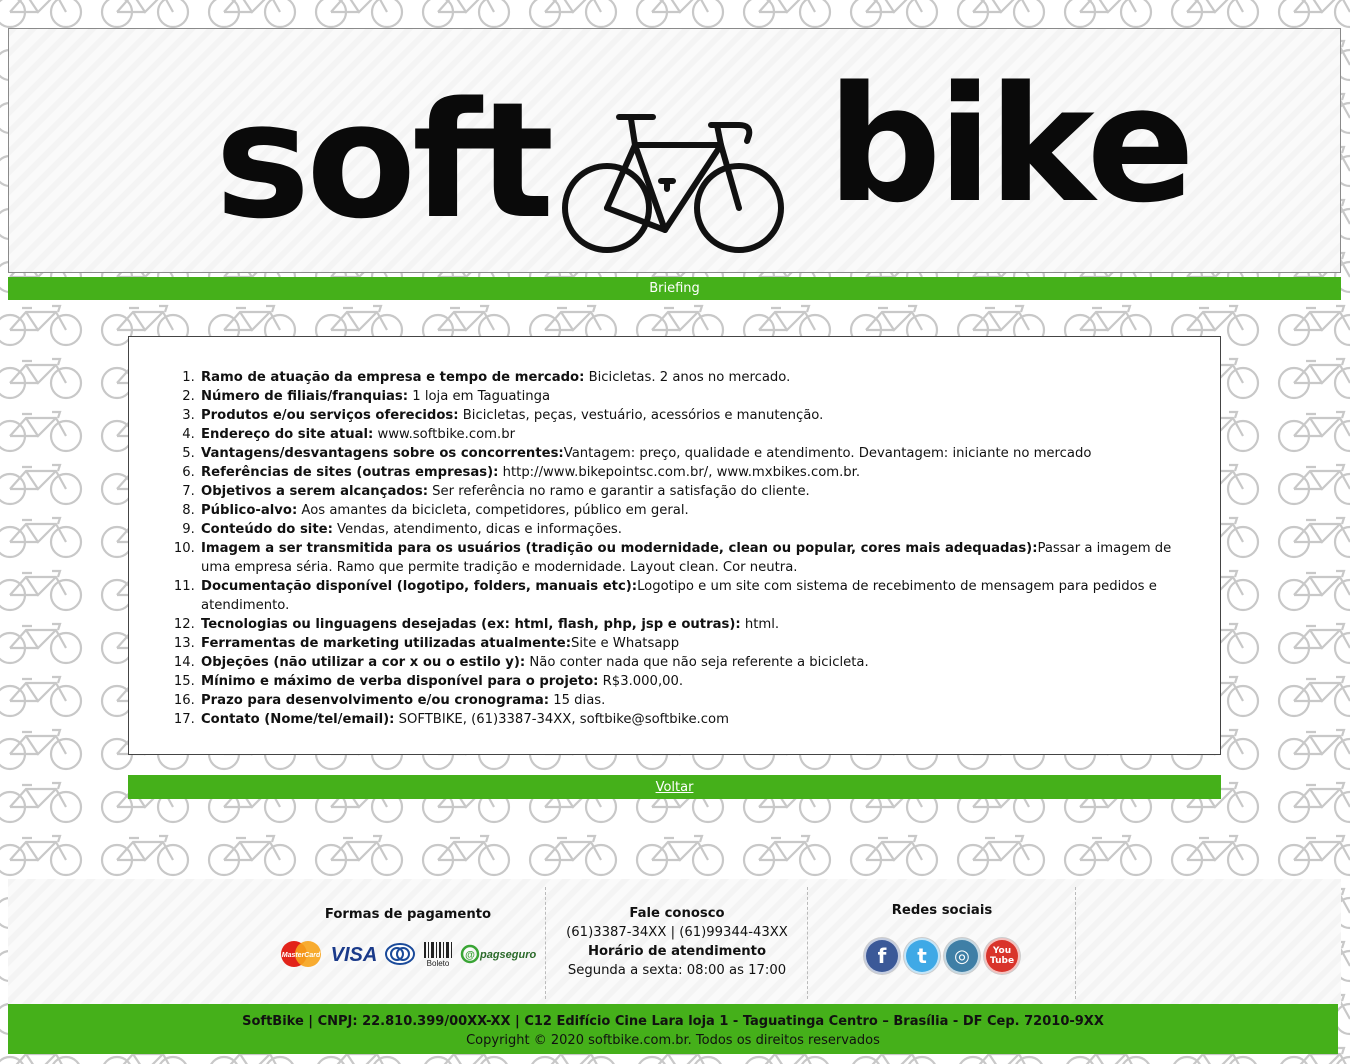  Describe the element at coordinates (1002, 956) in the screenshot. I see `youtube-icon: You Tube` at that location.